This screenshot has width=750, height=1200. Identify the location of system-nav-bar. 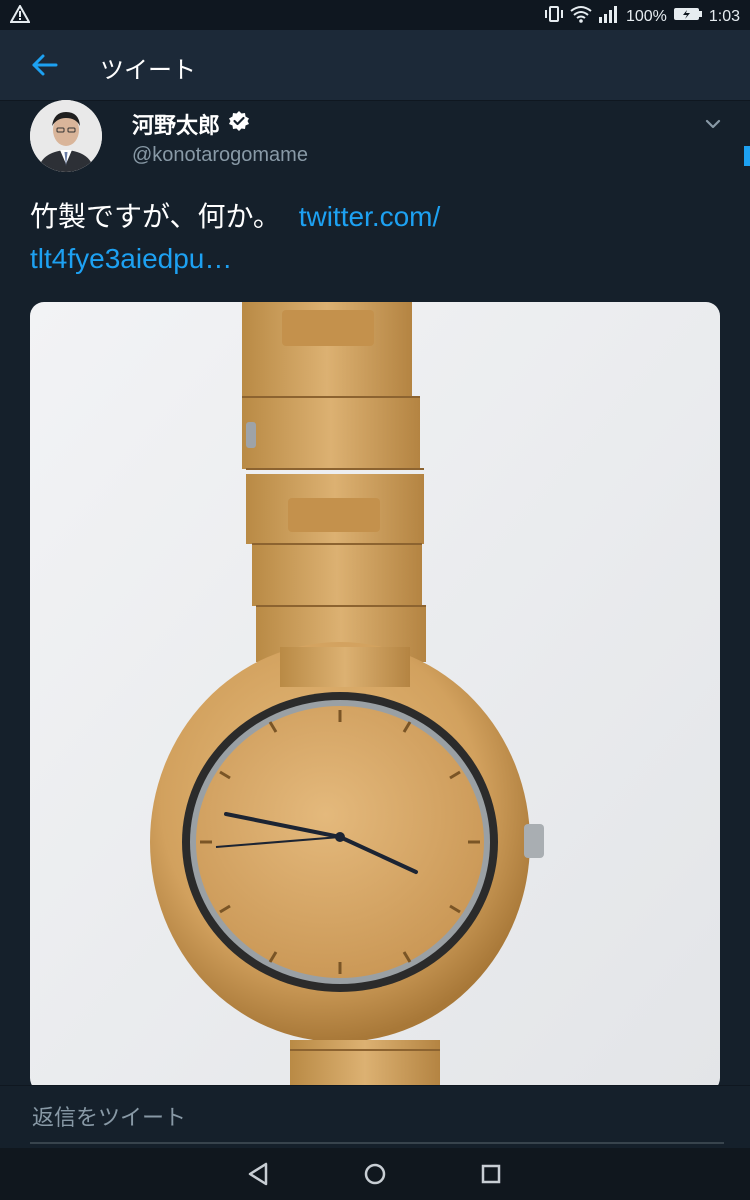
(375, 1174).